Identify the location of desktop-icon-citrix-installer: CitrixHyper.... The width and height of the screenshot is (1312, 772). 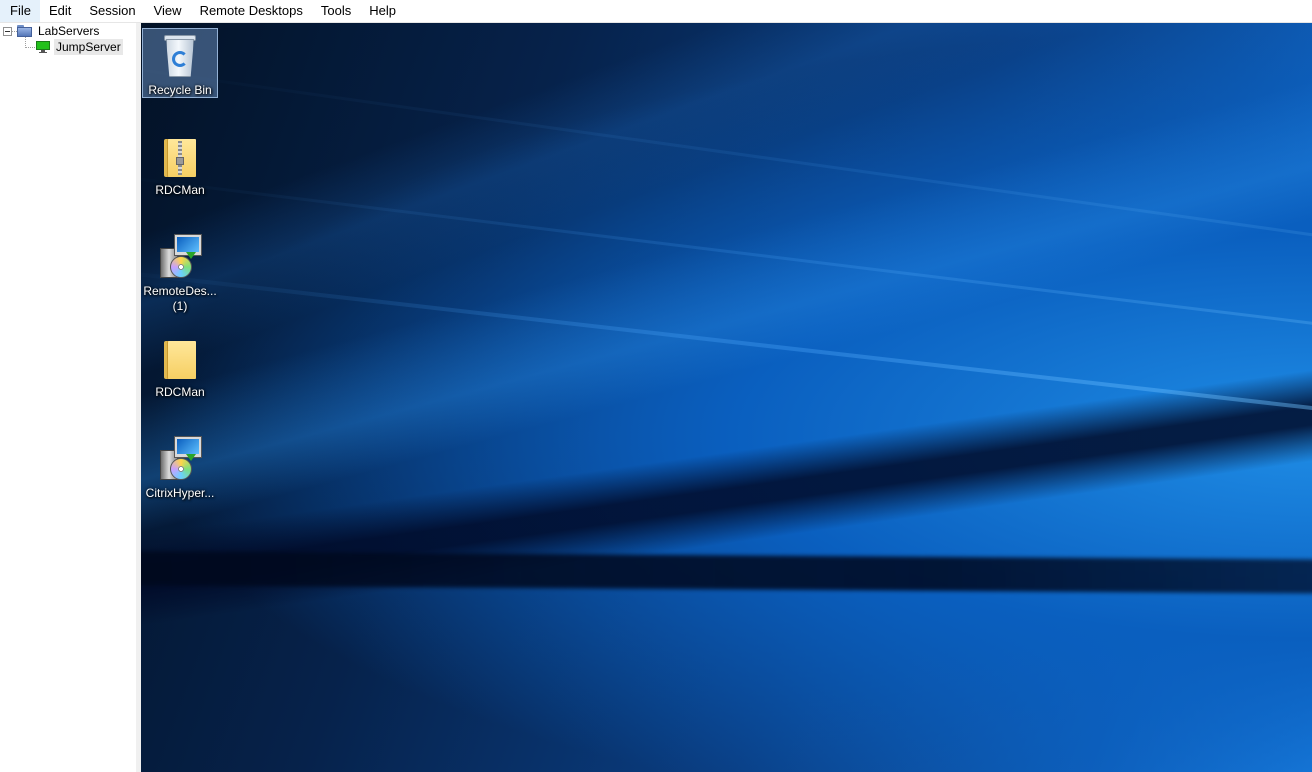
(180, 467).